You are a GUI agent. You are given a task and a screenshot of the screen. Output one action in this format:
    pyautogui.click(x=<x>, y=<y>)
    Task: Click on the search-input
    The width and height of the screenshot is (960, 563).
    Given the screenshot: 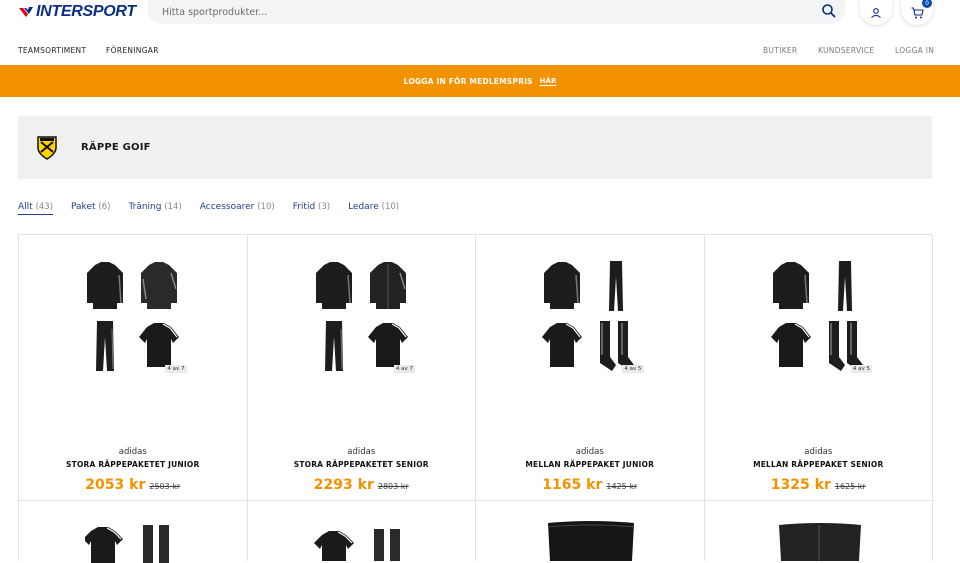 What is the action you would take?
    pyautogui.click(x=472, y=12)
    